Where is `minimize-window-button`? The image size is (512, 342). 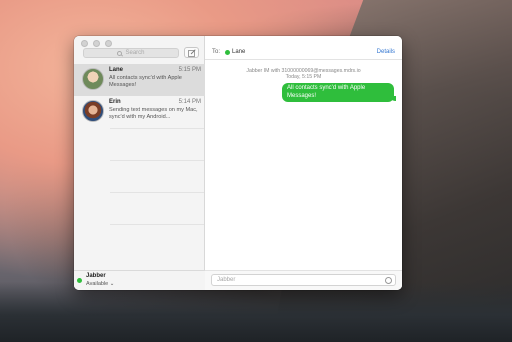 minimize-window-button is located at coordinates (96, 43).